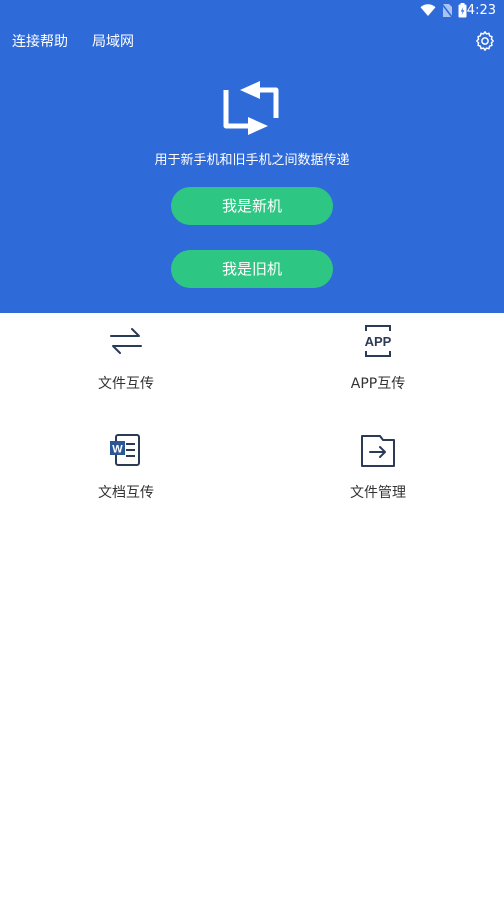  Describe the element at coordinates (378, 384) in the screenshot. I see `tile-label: APP互传` at that location.